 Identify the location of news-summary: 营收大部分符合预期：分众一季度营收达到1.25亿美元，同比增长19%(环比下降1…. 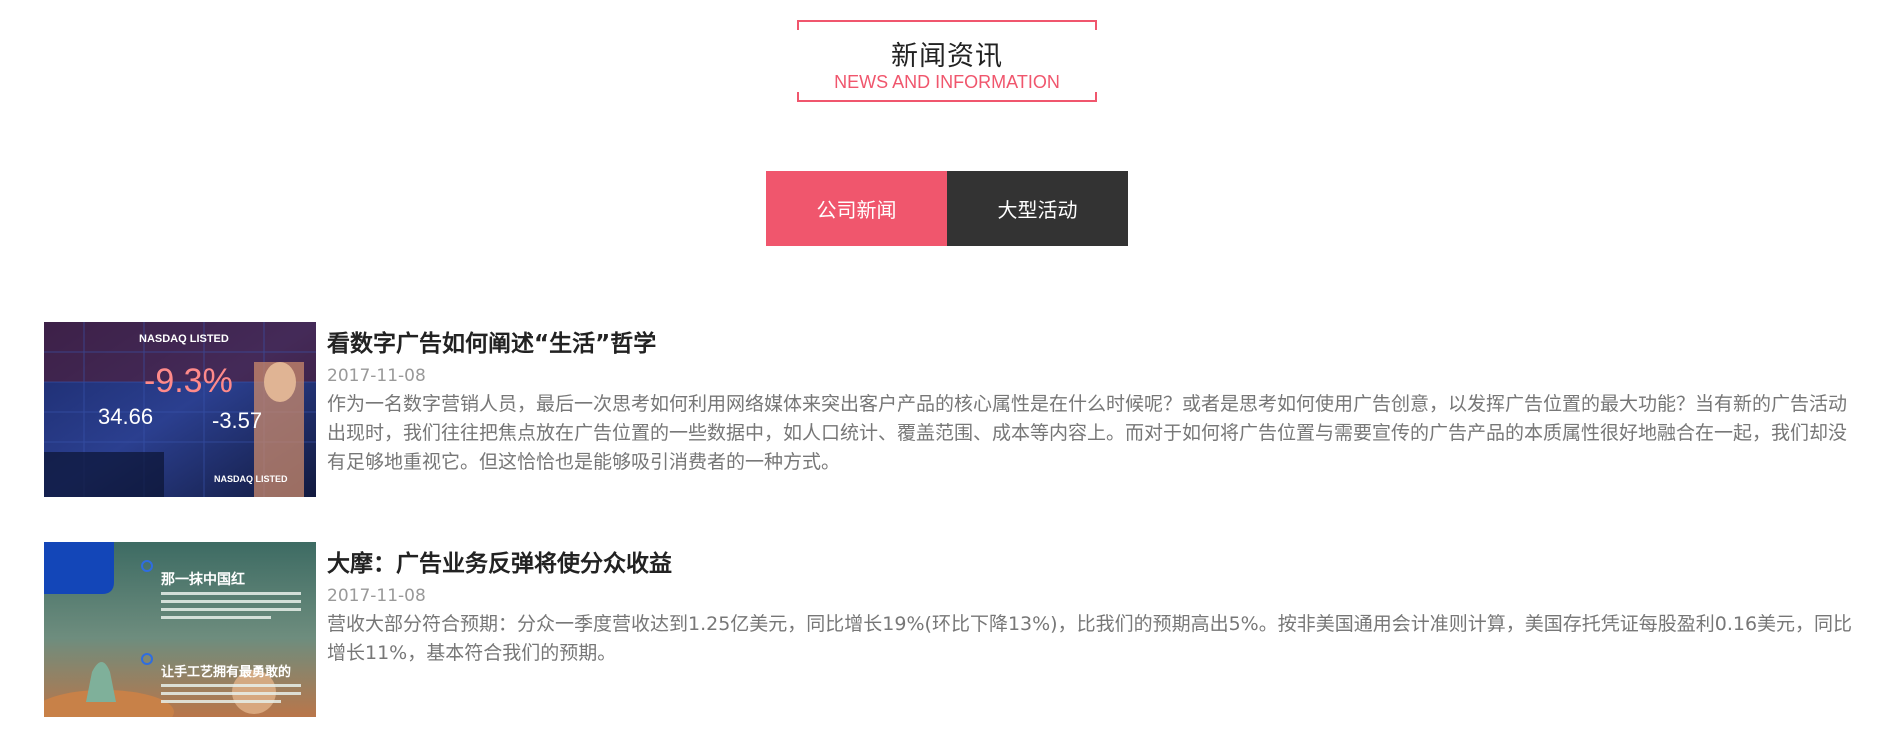
(1090, 638).